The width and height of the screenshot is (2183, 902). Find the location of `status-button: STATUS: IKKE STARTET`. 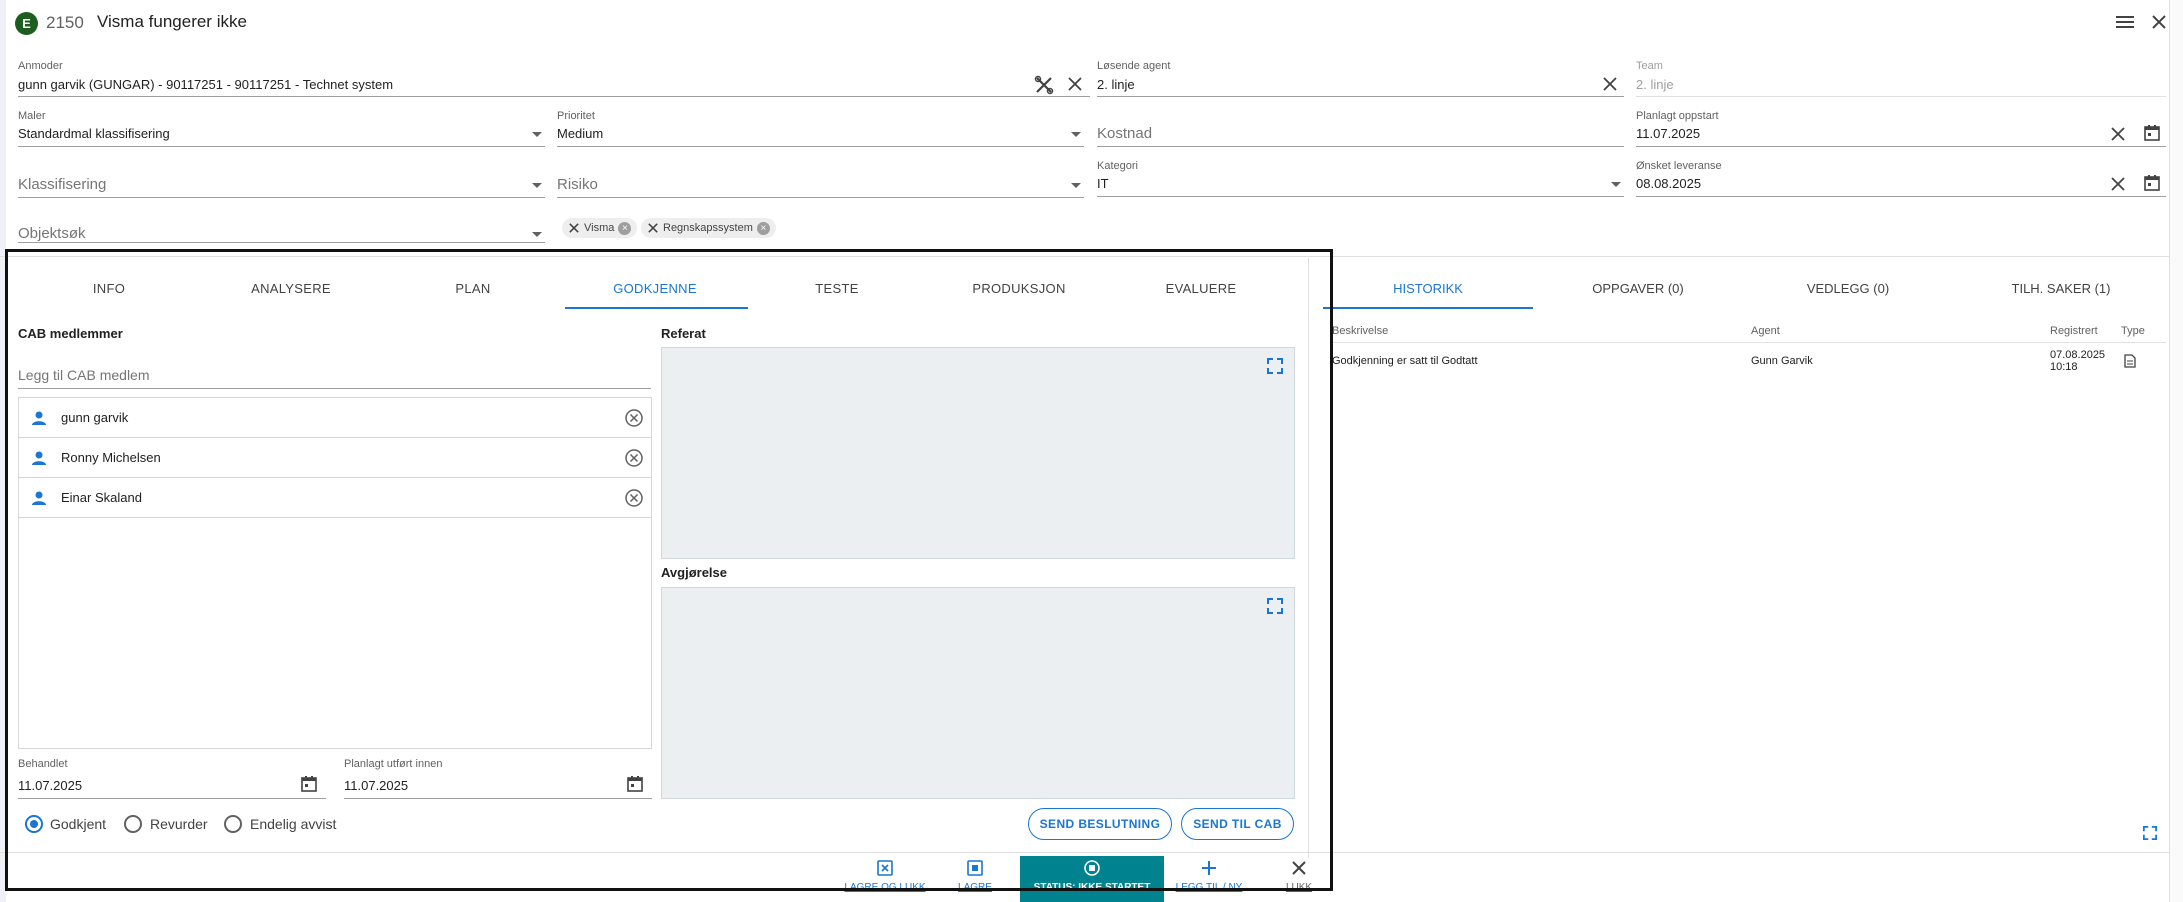

status-button: STATUS: IKKE STARTET is located at coordinates (1092, 879).